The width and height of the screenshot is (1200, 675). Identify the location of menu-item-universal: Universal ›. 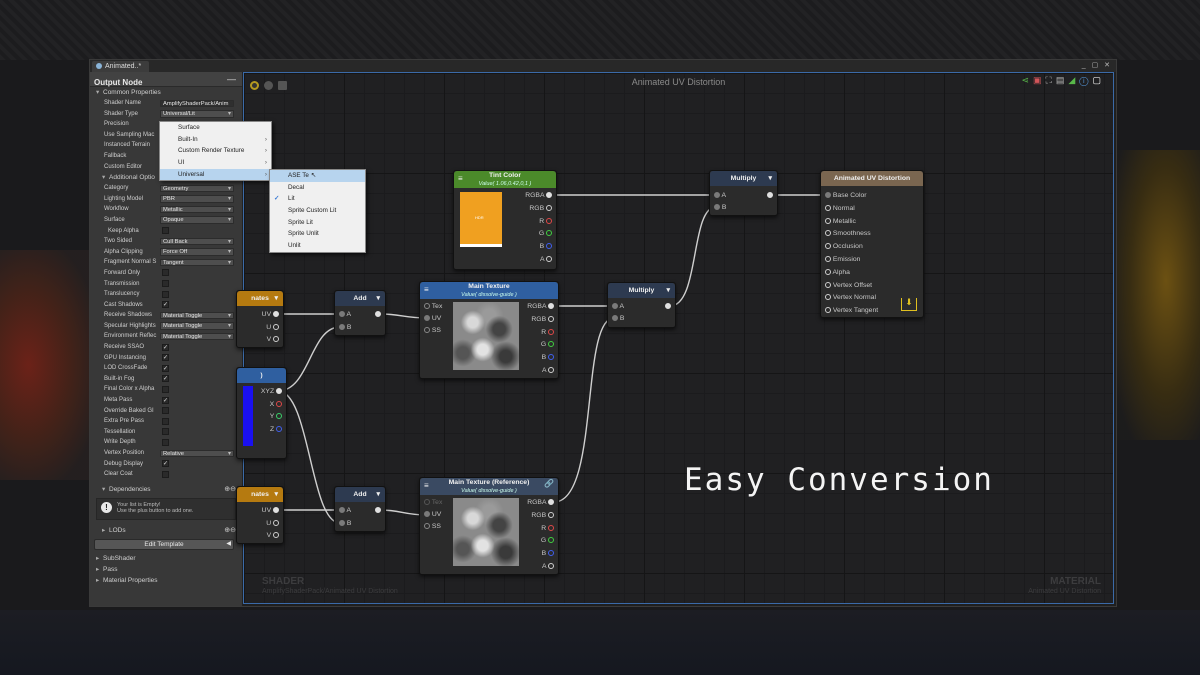
(215, 174).